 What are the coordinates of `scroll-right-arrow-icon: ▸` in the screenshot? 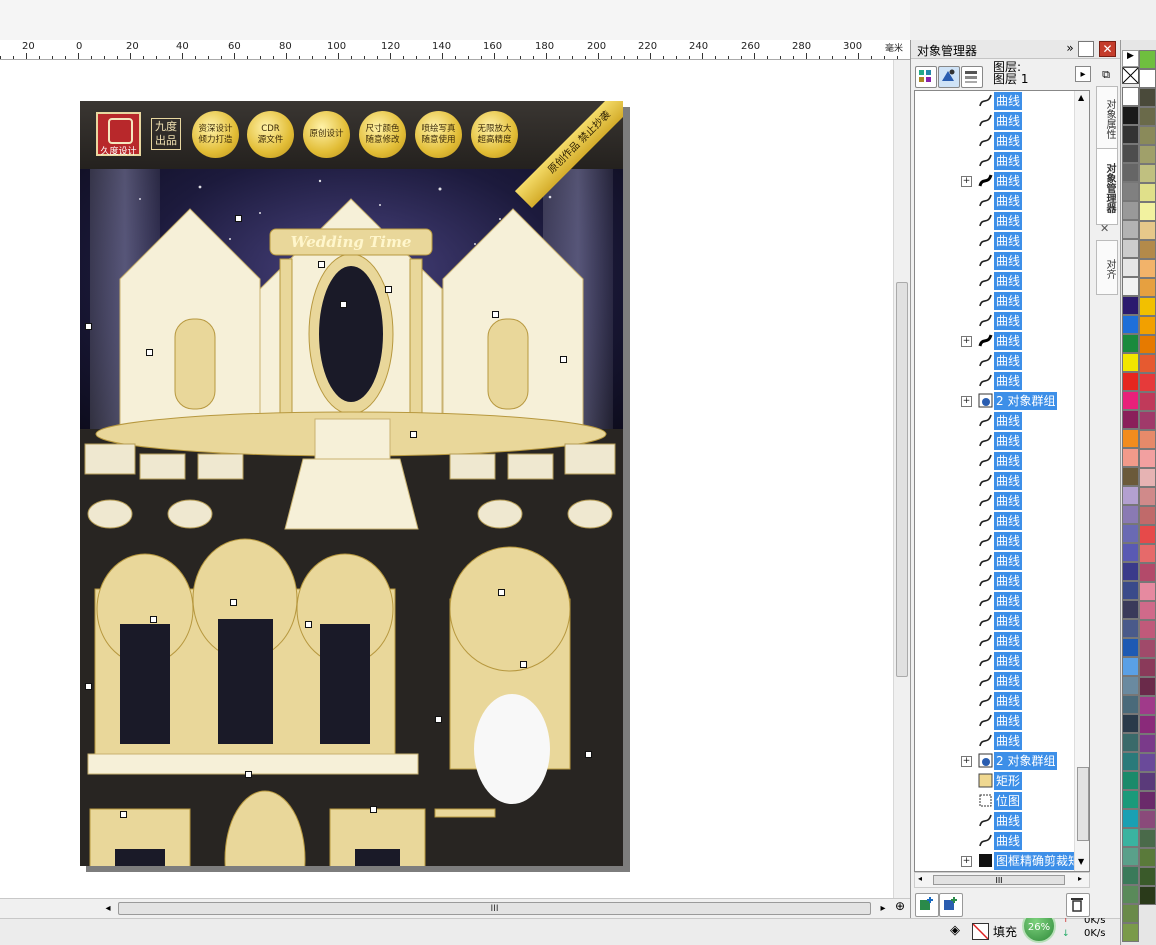 It's located at (883, 908).